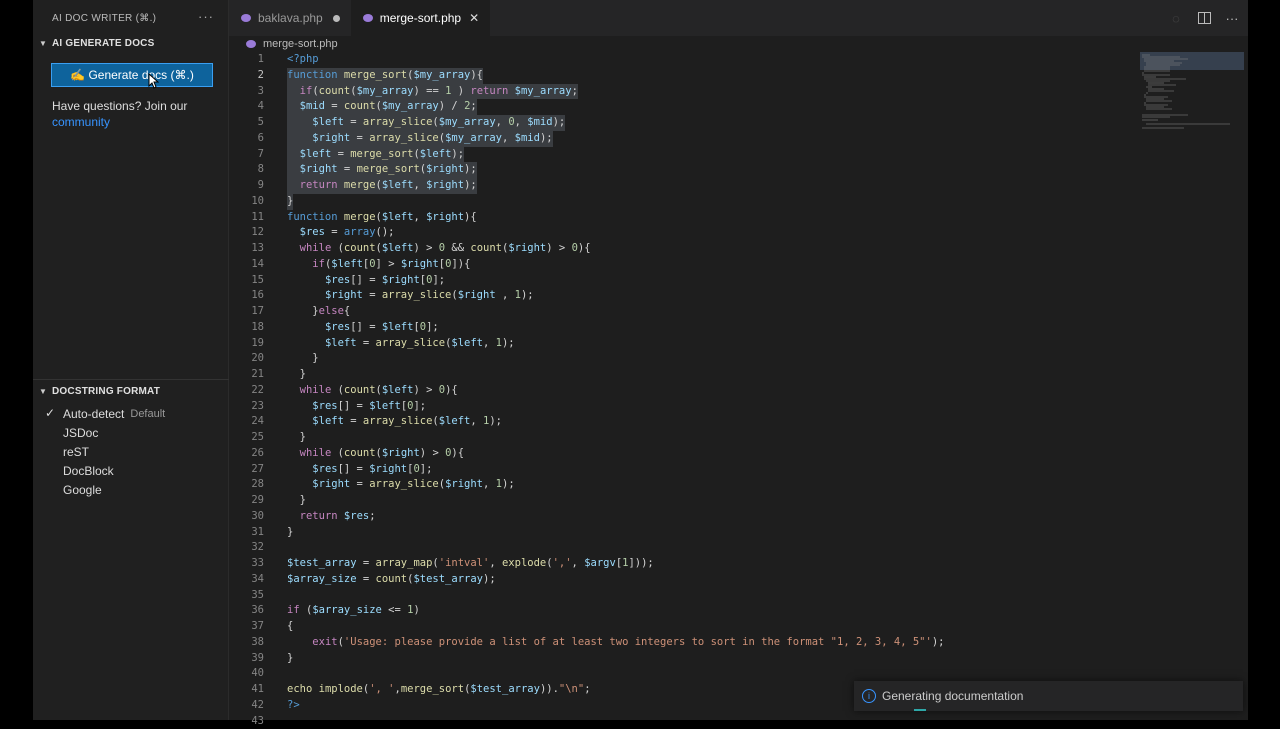  Describe the element at coordinates (336, 18) in the screenshot. I see `unsaved-dot-icon` at that location.